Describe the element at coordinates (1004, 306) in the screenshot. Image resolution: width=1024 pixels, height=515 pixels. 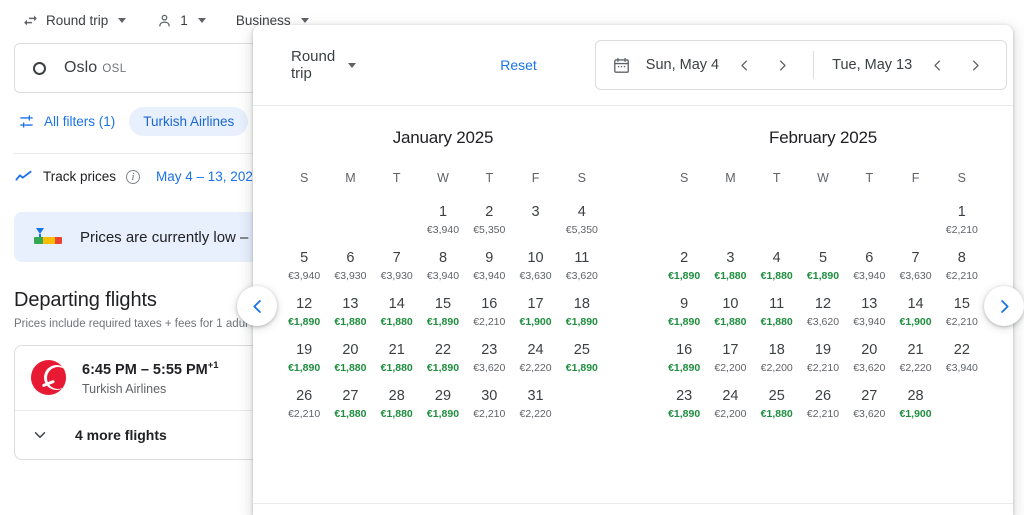
I see `calendar-next-page-button` at that location.